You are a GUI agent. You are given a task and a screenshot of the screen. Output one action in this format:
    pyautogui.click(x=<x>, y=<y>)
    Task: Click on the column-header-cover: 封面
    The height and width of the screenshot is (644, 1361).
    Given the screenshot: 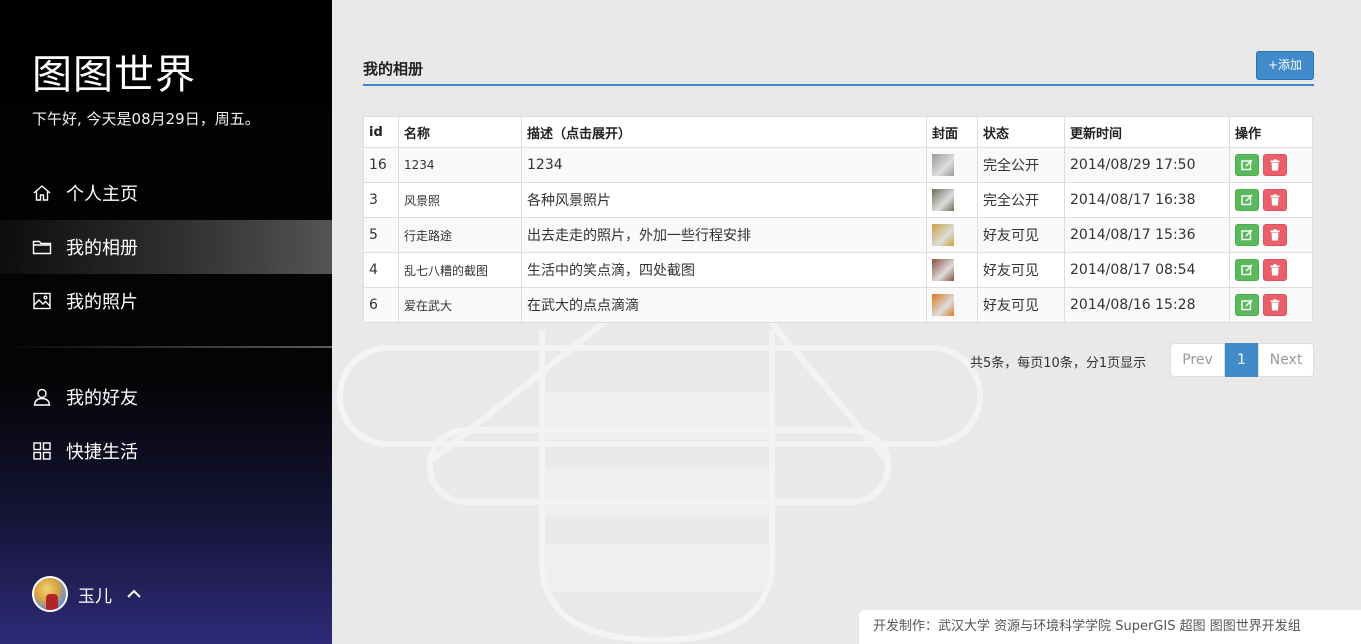 What is the action you would take?
    pyautogui.click(x=952, y=132)
    